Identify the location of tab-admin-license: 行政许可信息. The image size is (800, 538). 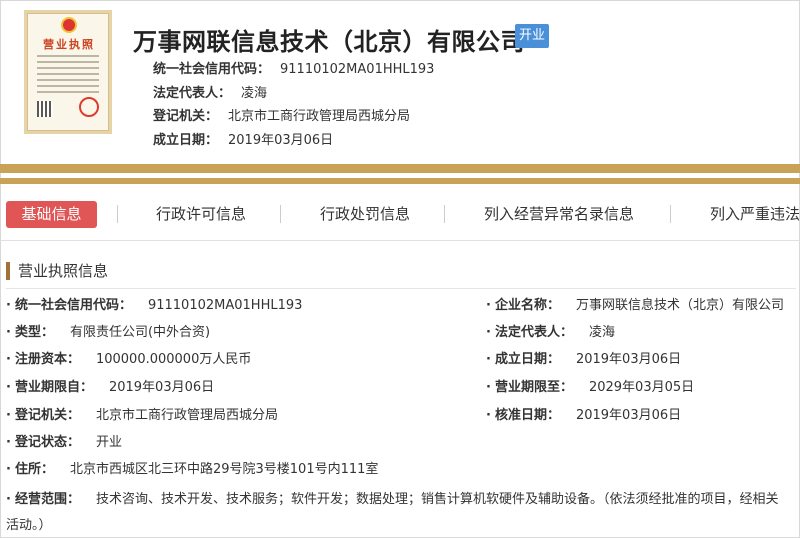
(201, 214).